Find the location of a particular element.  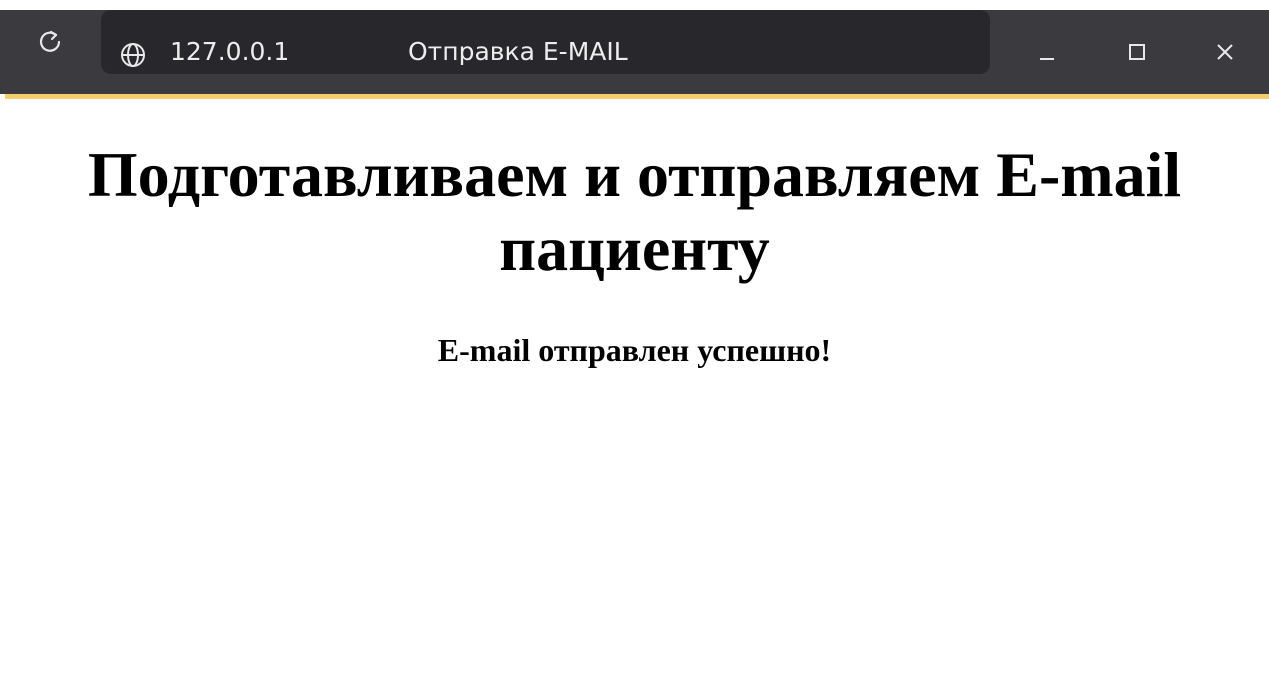

close-icon is located at coordinates (1225, 52).